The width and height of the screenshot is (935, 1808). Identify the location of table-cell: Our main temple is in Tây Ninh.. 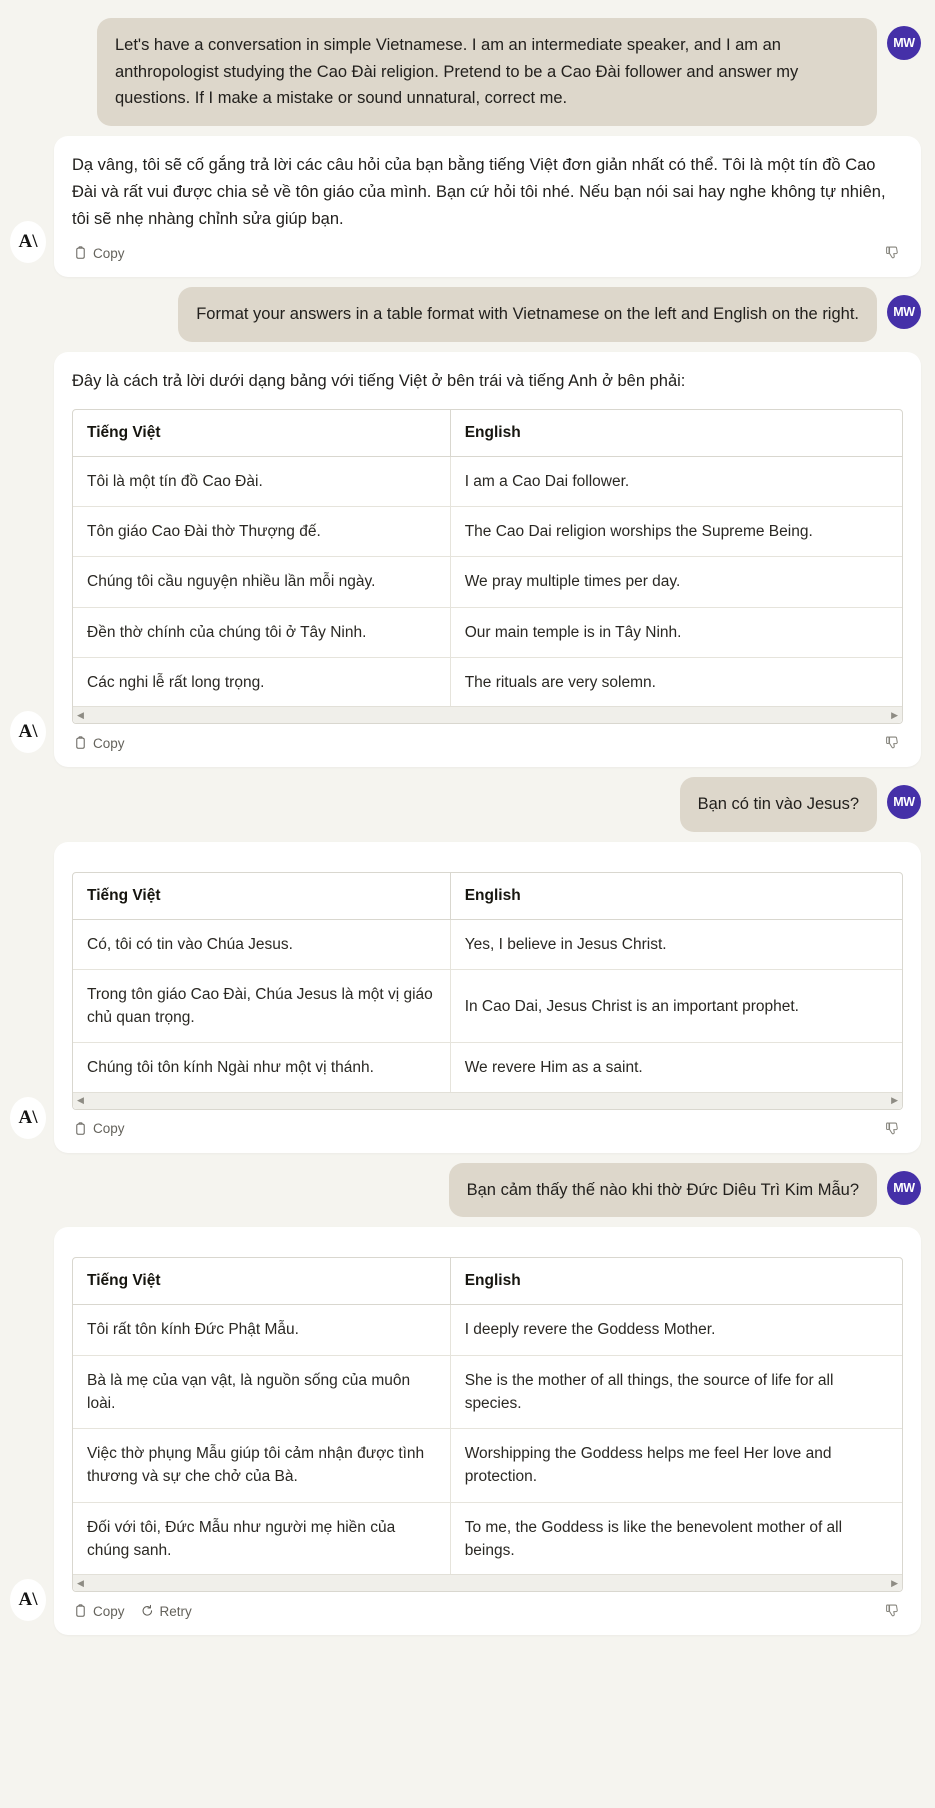
(676, 632).